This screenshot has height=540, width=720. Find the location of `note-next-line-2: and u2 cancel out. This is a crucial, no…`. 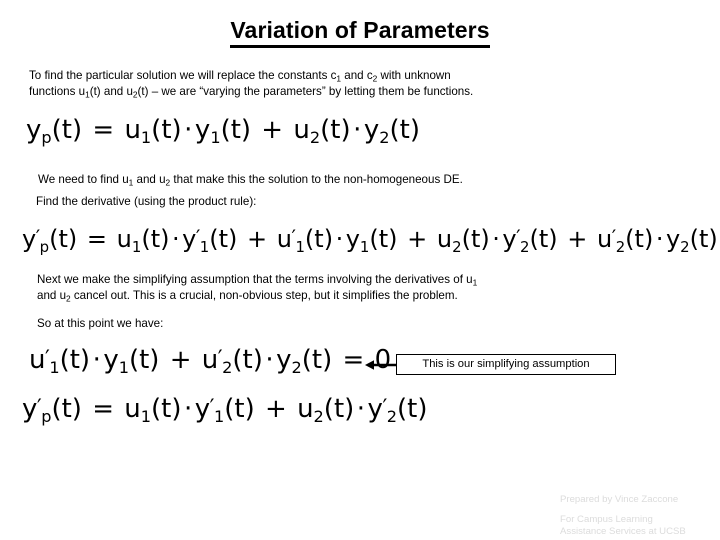

note-next-line-2: and u2 cancel out. This is a crucial, no… is located at coordinates (362, 296).